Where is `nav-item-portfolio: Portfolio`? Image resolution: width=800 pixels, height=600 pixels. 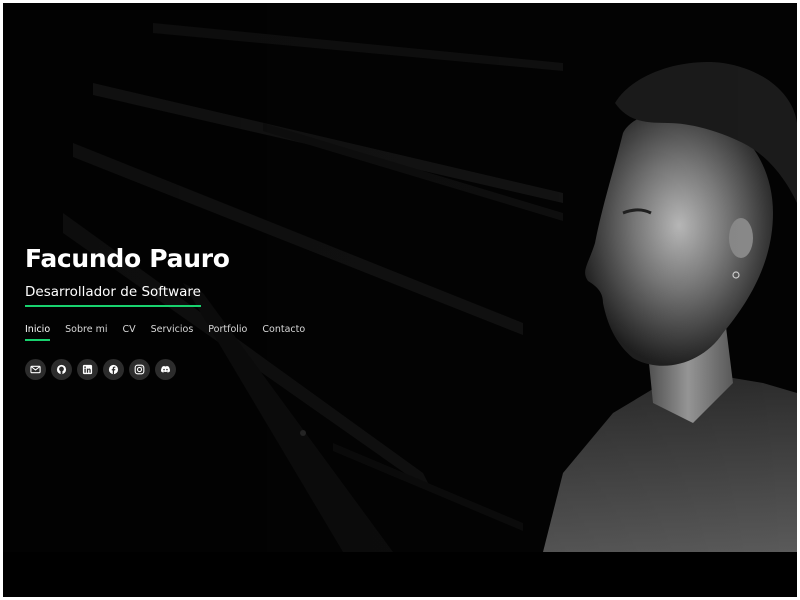
nav-item-portfolio: Portfolio is located at coordinates (227, 332).